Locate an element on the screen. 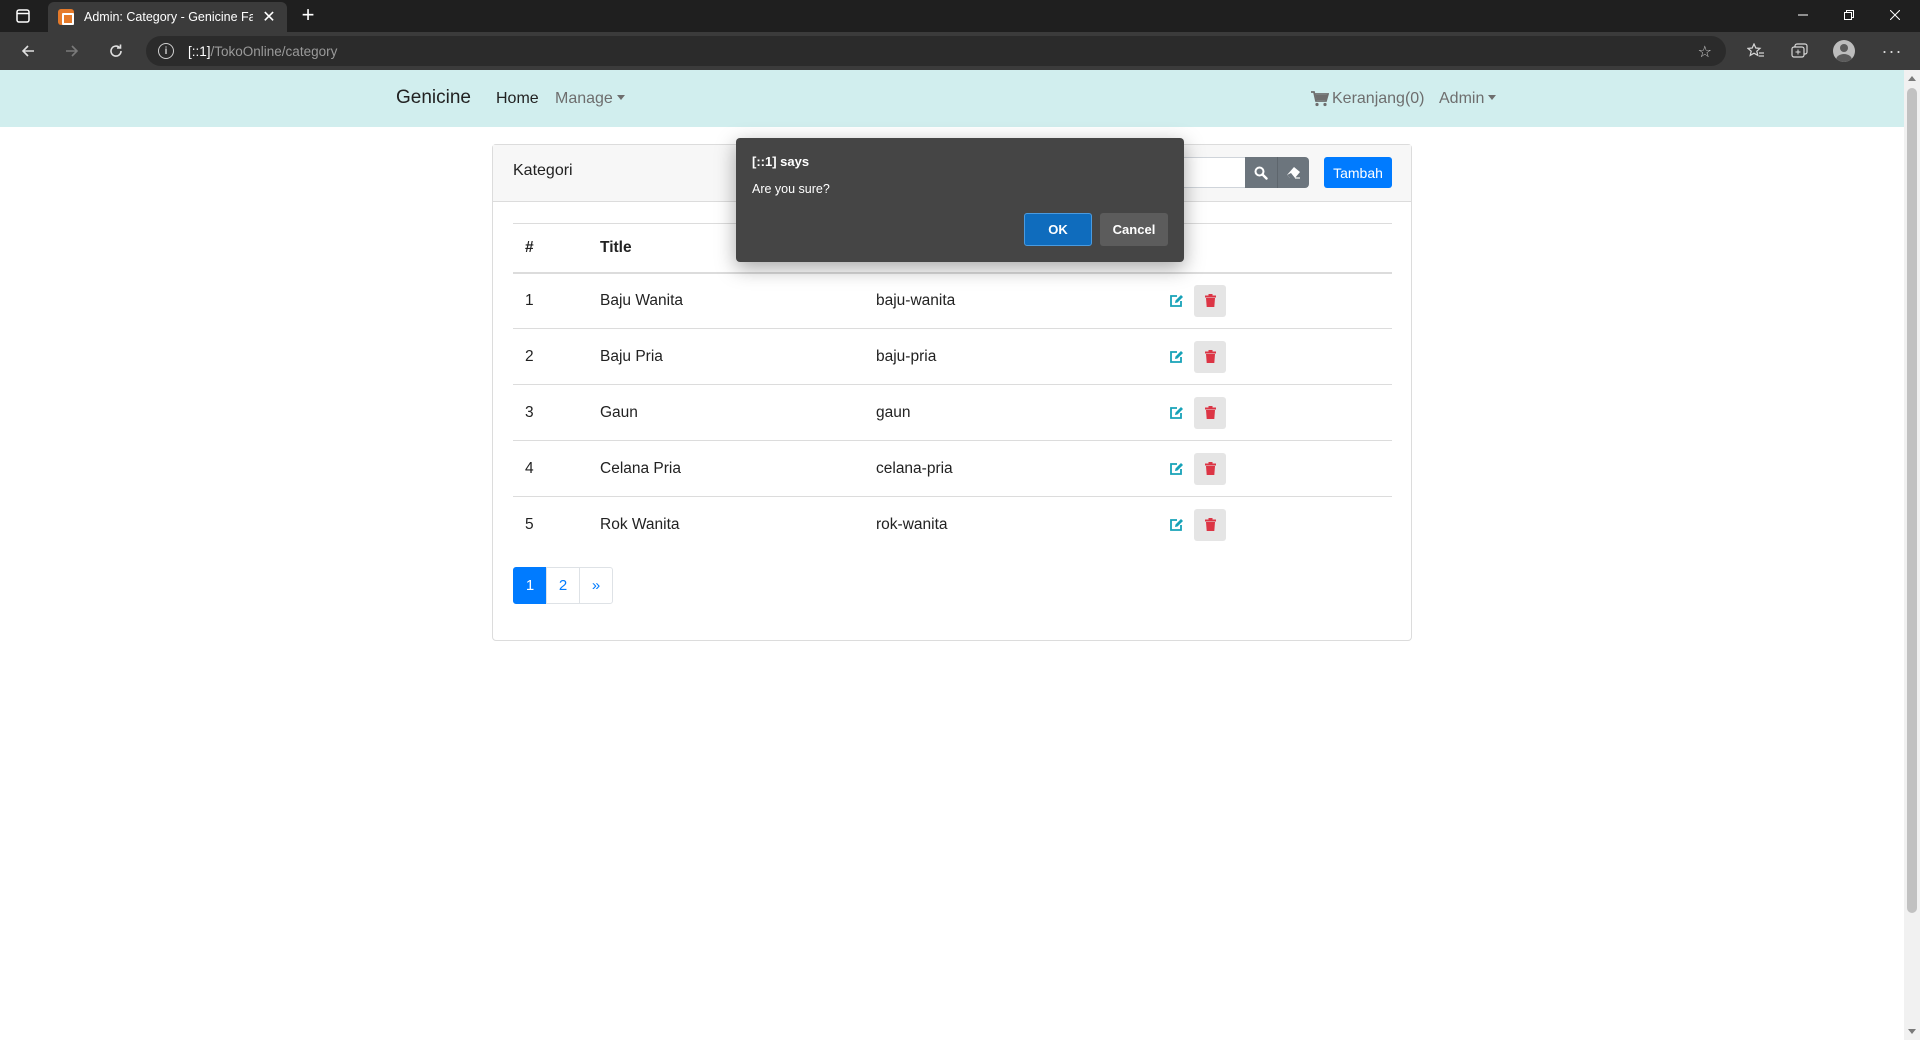 The height and width of the screenshot is (1040, 1920). page-scrollbar is located at coordinates (1912, 555).